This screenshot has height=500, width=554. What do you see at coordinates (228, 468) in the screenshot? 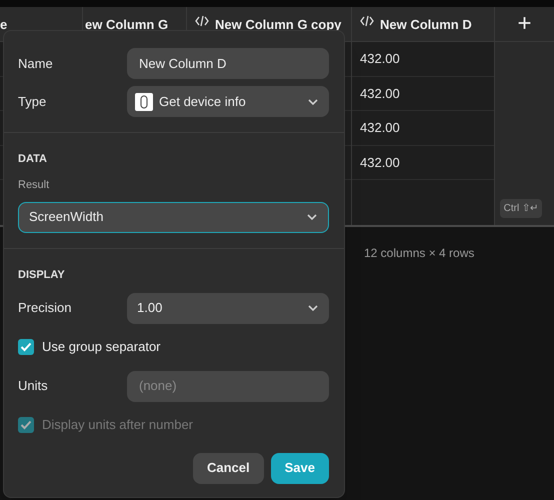
I see `cancel-button: Cancel` at bounding box center [228, 468].